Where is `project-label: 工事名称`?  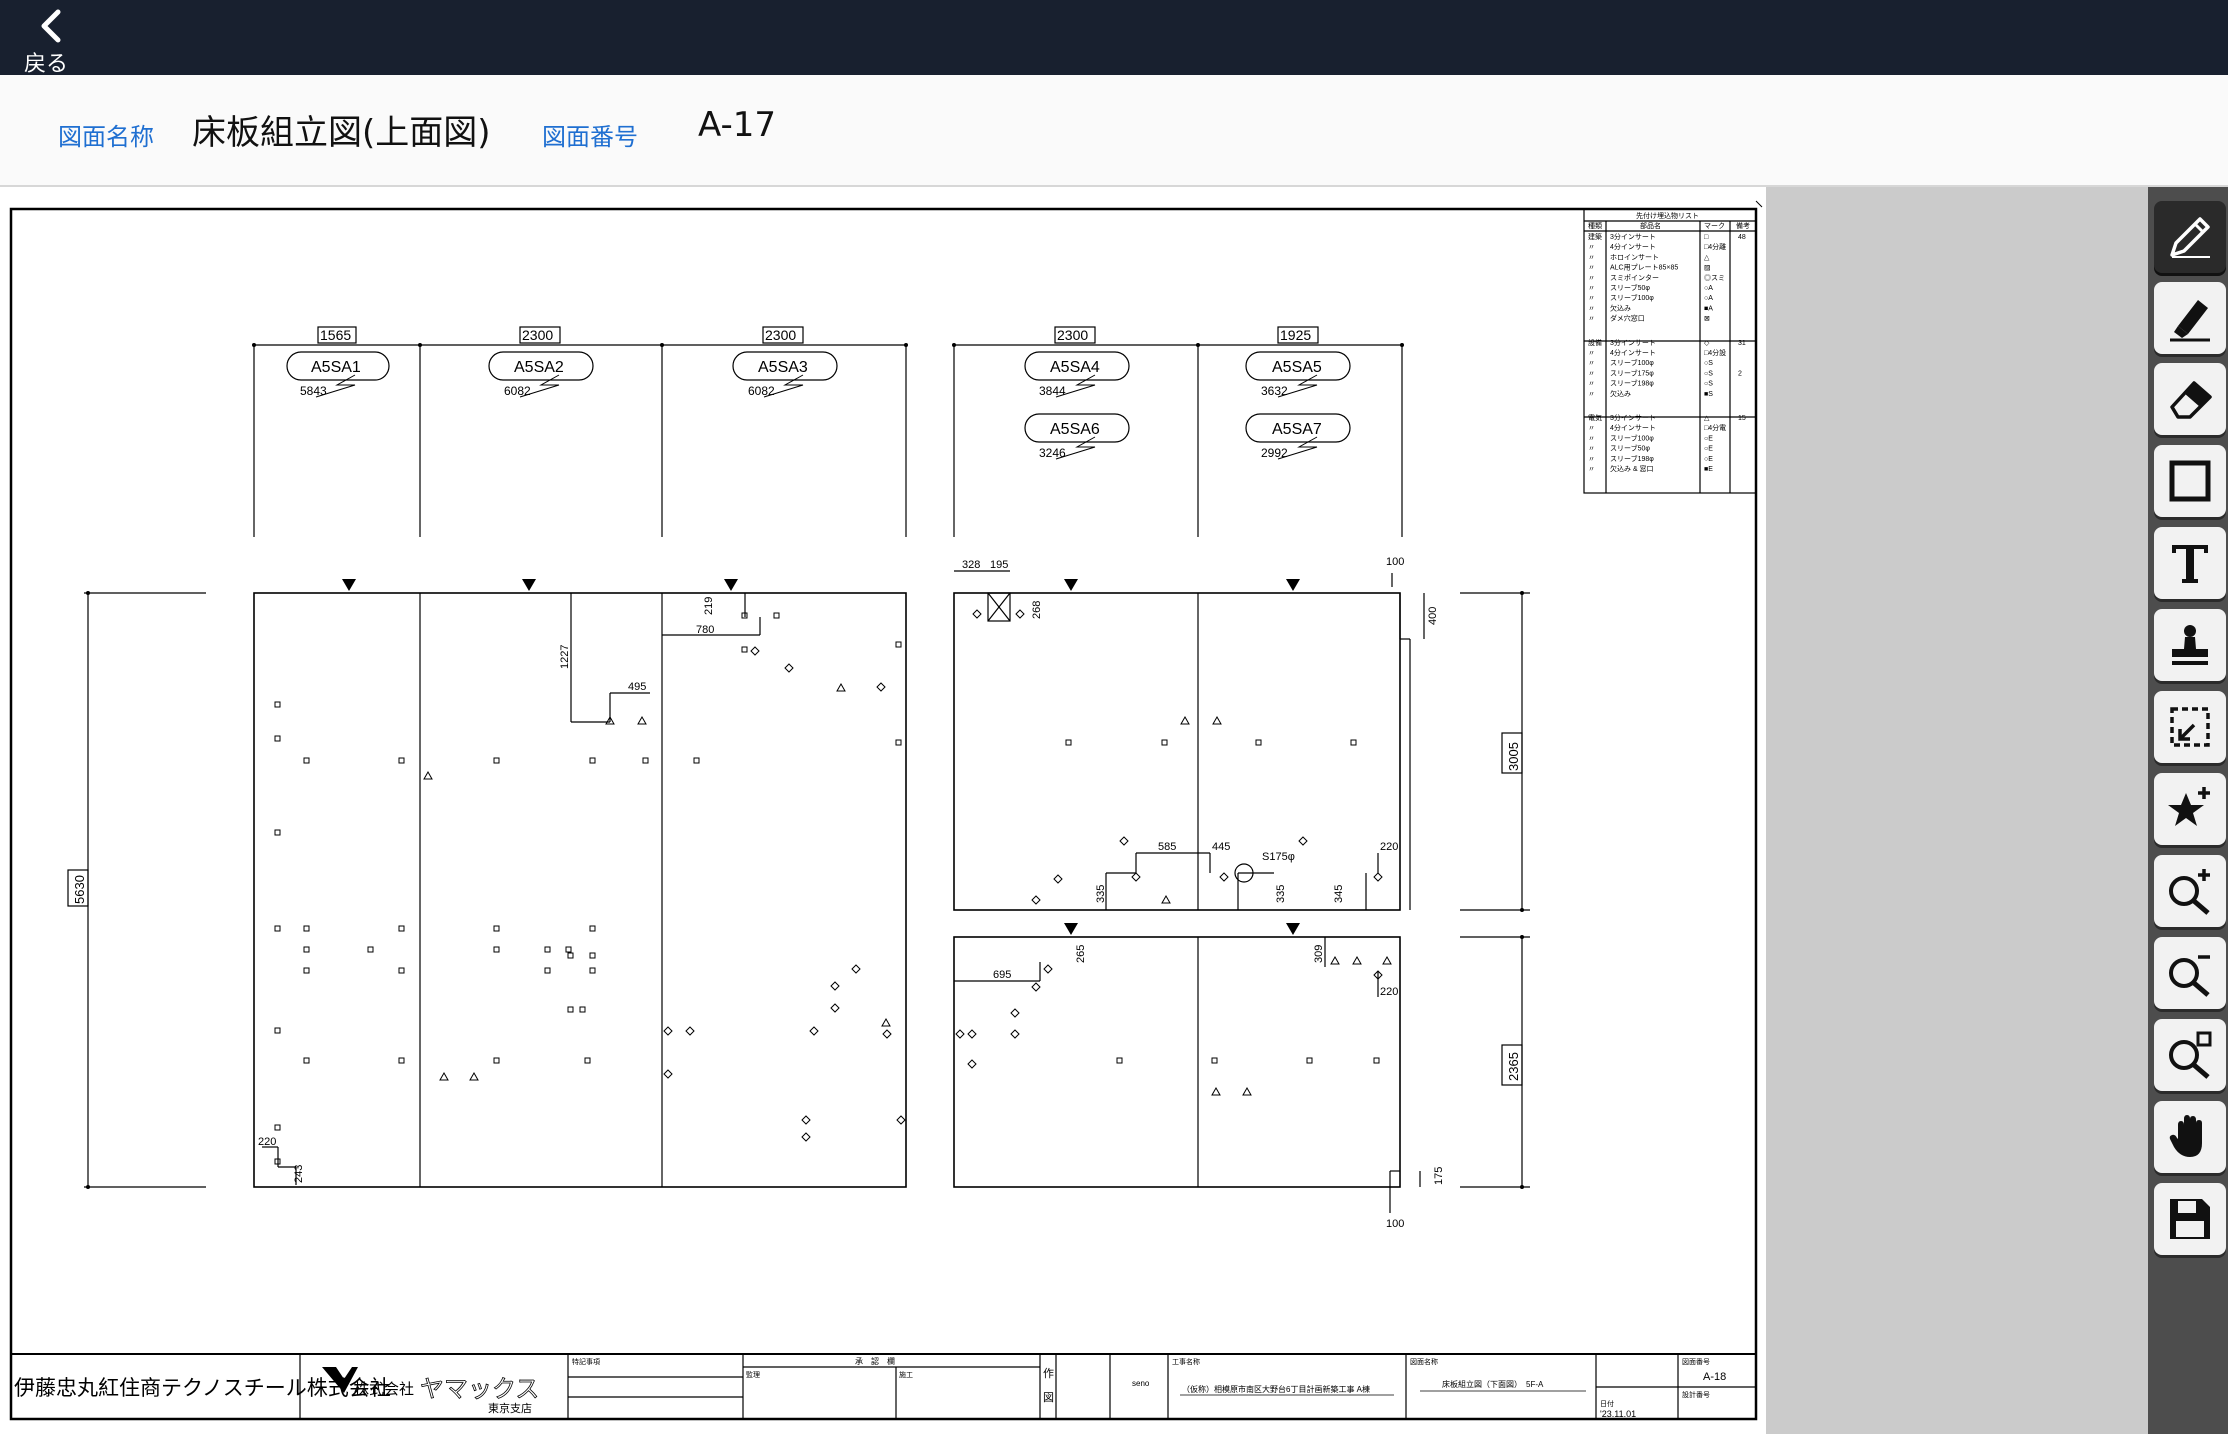 project-label: 工事名称 is located at coordinates (1186, 1361).